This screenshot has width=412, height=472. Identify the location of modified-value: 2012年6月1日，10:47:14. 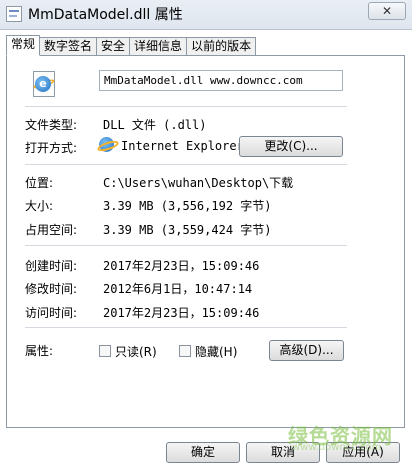
(178, 289).